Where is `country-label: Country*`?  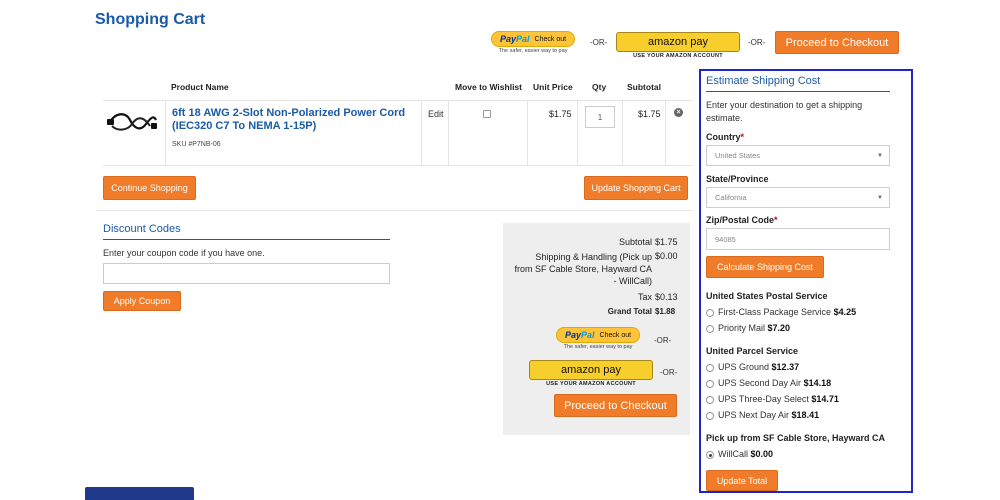
country-label: Country* is located at coordinates (725, 137).